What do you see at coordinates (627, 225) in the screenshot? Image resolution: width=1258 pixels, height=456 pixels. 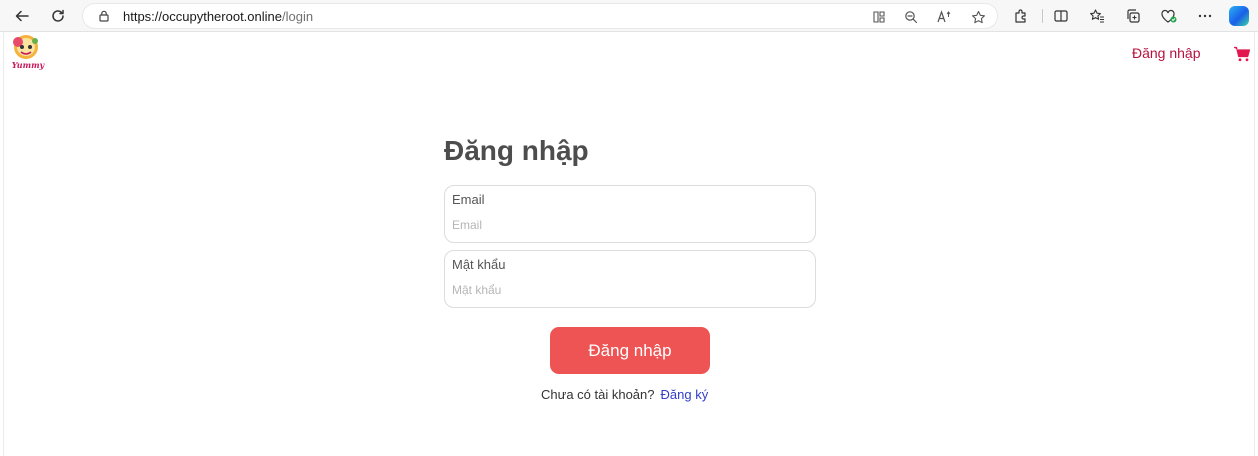 I see `email-input` at bounding box center [627, 225].